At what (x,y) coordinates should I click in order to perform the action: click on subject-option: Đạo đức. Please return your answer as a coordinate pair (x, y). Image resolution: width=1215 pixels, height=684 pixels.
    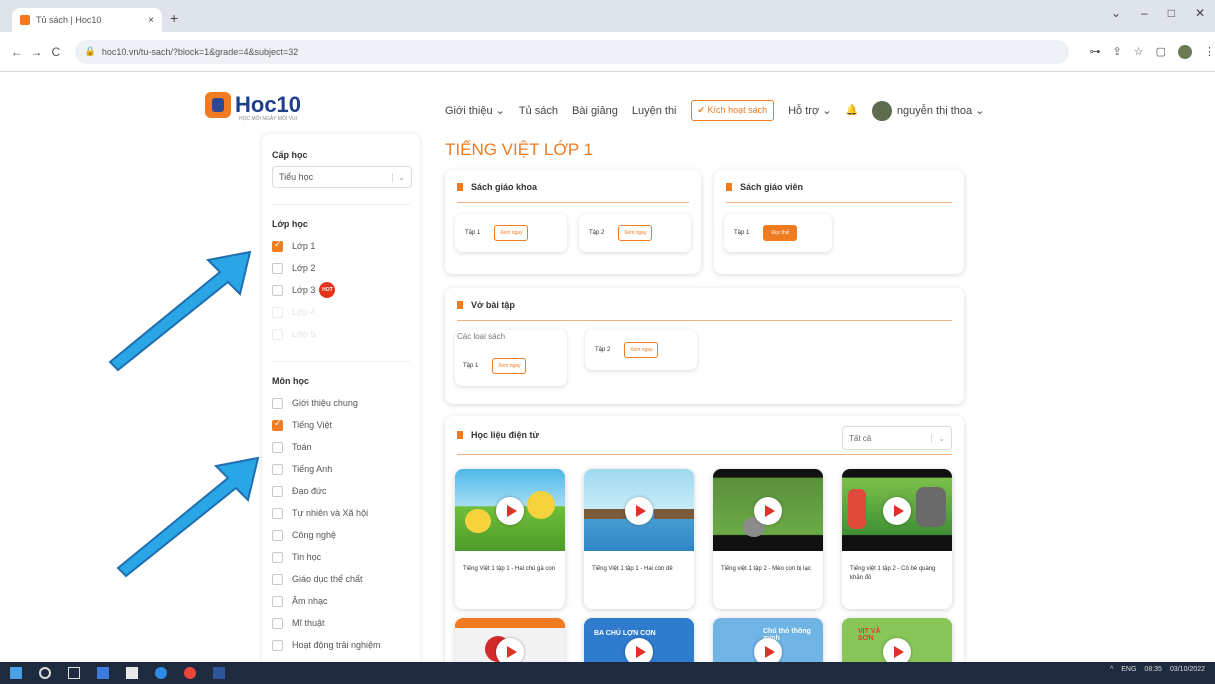
    Looking at the image, I should click on (341, 491).